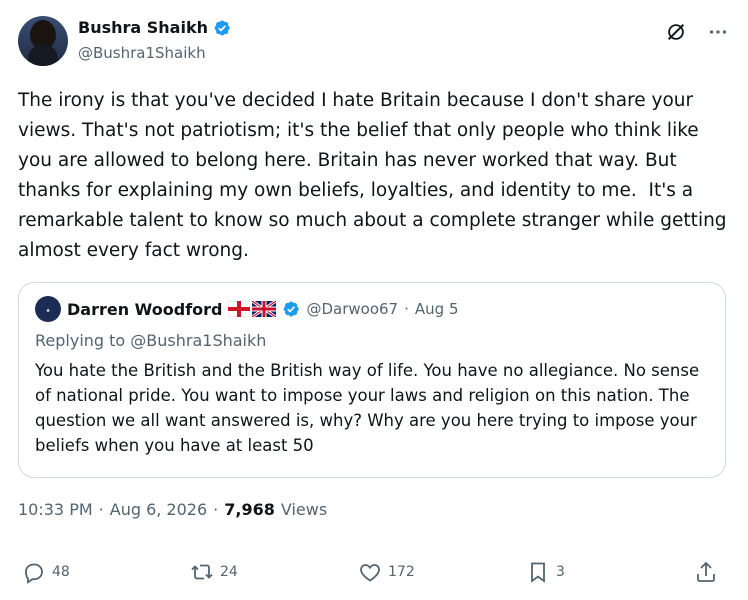 Image resolution: width=748 pixels, height=600 pixels. Describe the element at coordinates (151, 340) in the screenshot. I see `replying-to: Replying to @Bushra1Shaikh` at that location.